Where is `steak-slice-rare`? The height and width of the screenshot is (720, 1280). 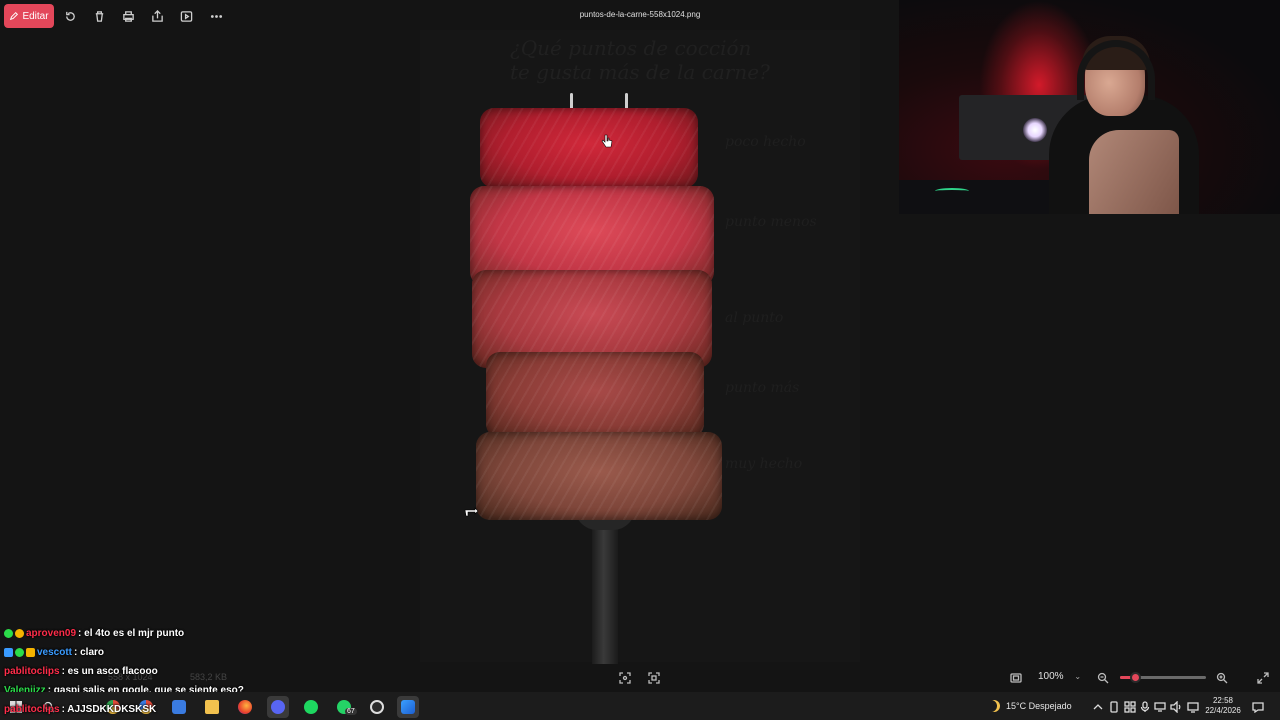
steak-slice-rare is located at coordinates (589, 148).